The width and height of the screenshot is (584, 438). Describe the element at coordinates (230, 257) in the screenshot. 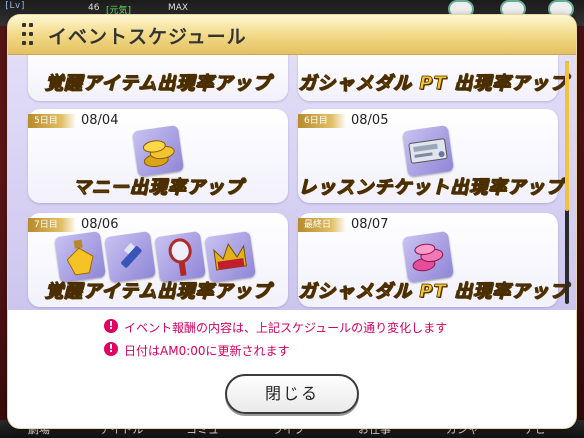

I see `crown-icon` at that location.